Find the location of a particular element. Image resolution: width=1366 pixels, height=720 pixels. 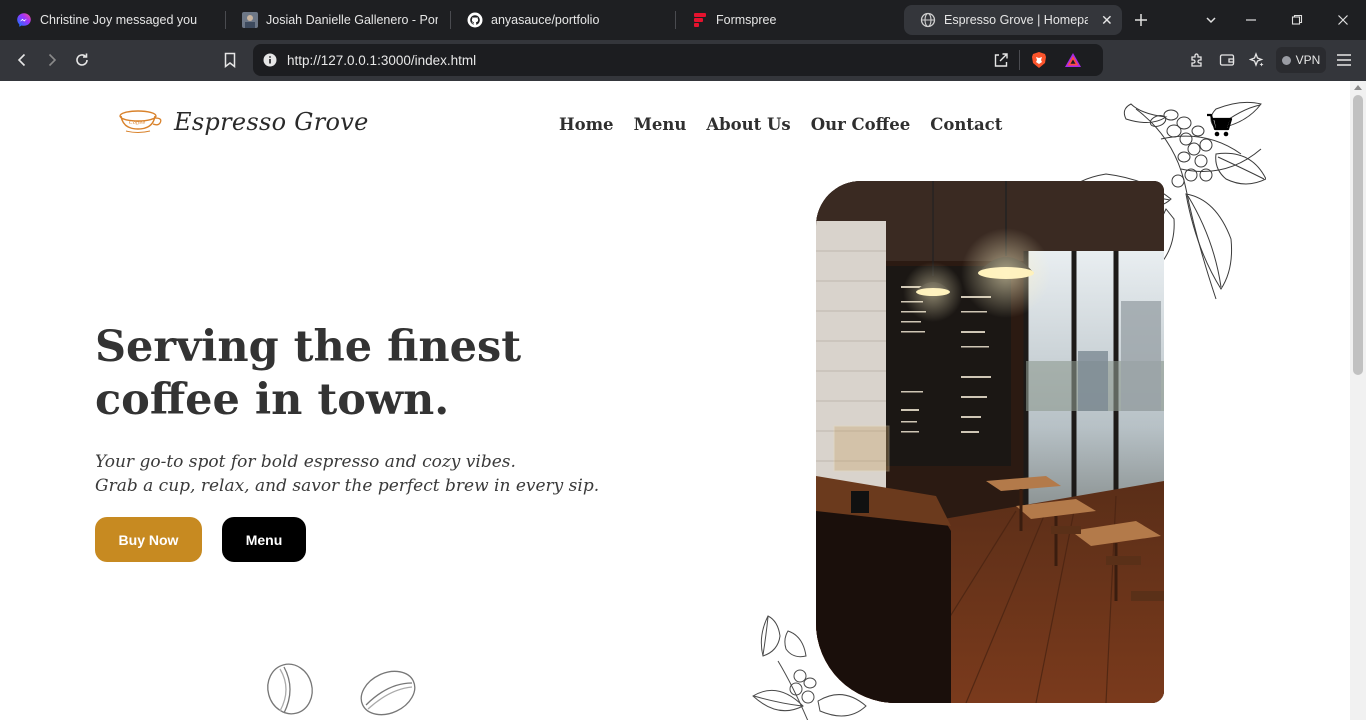

vpn-status-icon is located at coordinates (1286, 60).